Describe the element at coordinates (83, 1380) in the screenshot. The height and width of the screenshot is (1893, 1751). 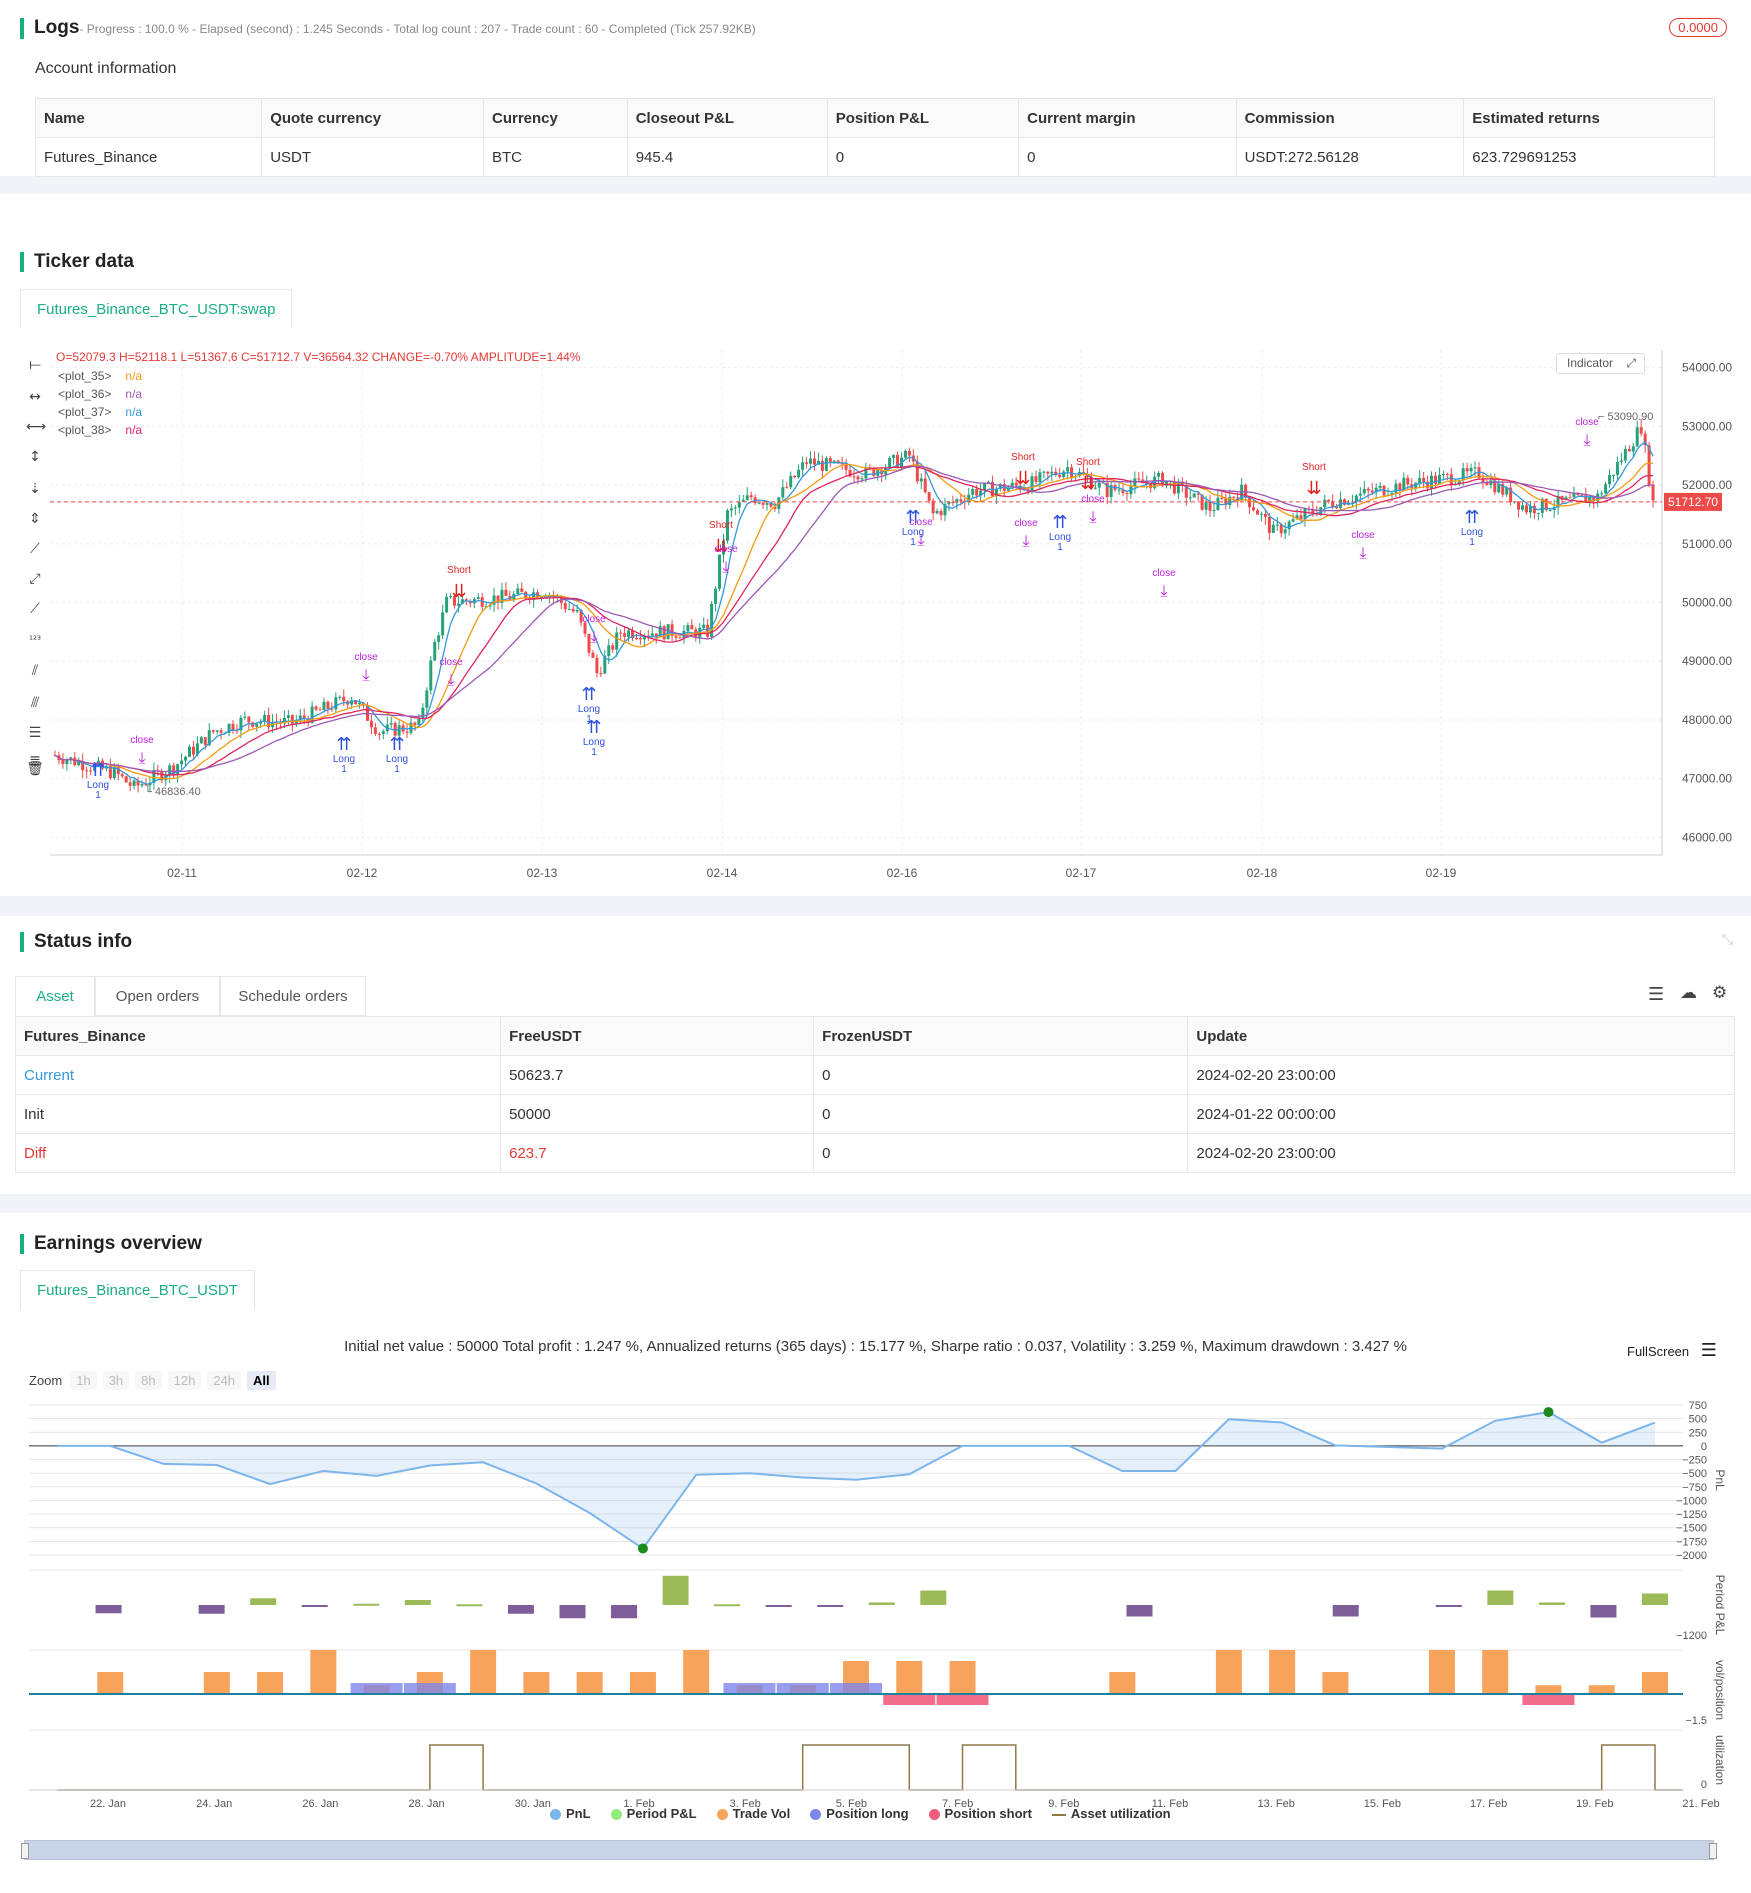
I see `zoom-option-1h: 1h` at that location.